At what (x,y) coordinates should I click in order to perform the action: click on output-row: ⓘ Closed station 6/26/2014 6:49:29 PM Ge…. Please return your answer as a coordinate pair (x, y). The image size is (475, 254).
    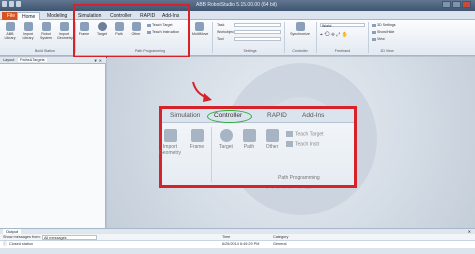
    Looking at the image, I should click on (237, 244).